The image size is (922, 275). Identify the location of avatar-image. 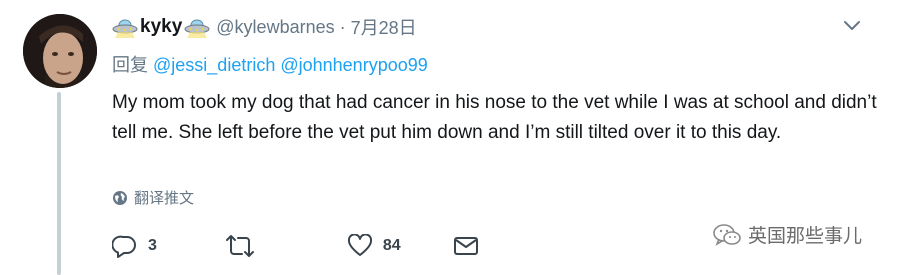
(60, 51).